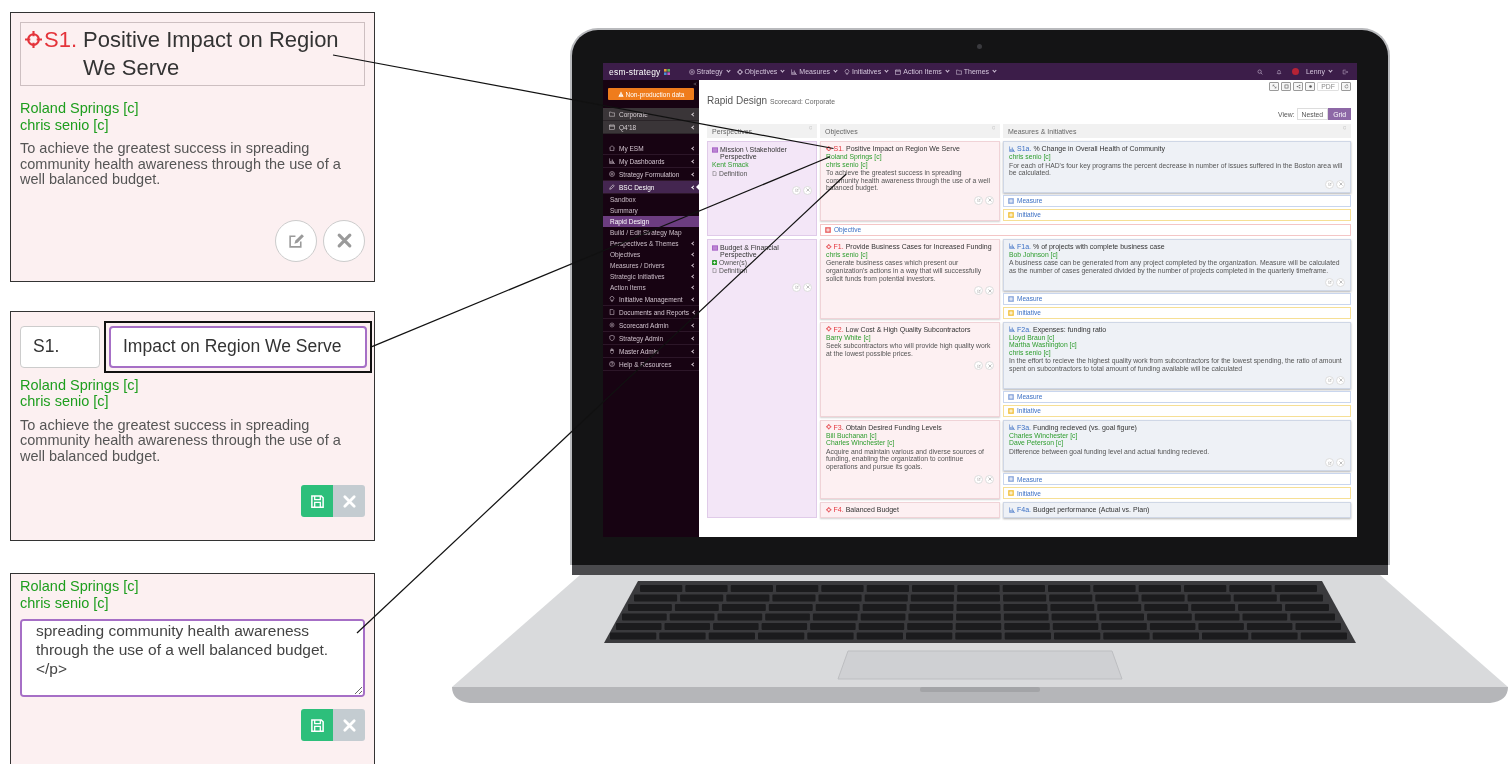  I want to click on dot-icon, so click(1310, 86).